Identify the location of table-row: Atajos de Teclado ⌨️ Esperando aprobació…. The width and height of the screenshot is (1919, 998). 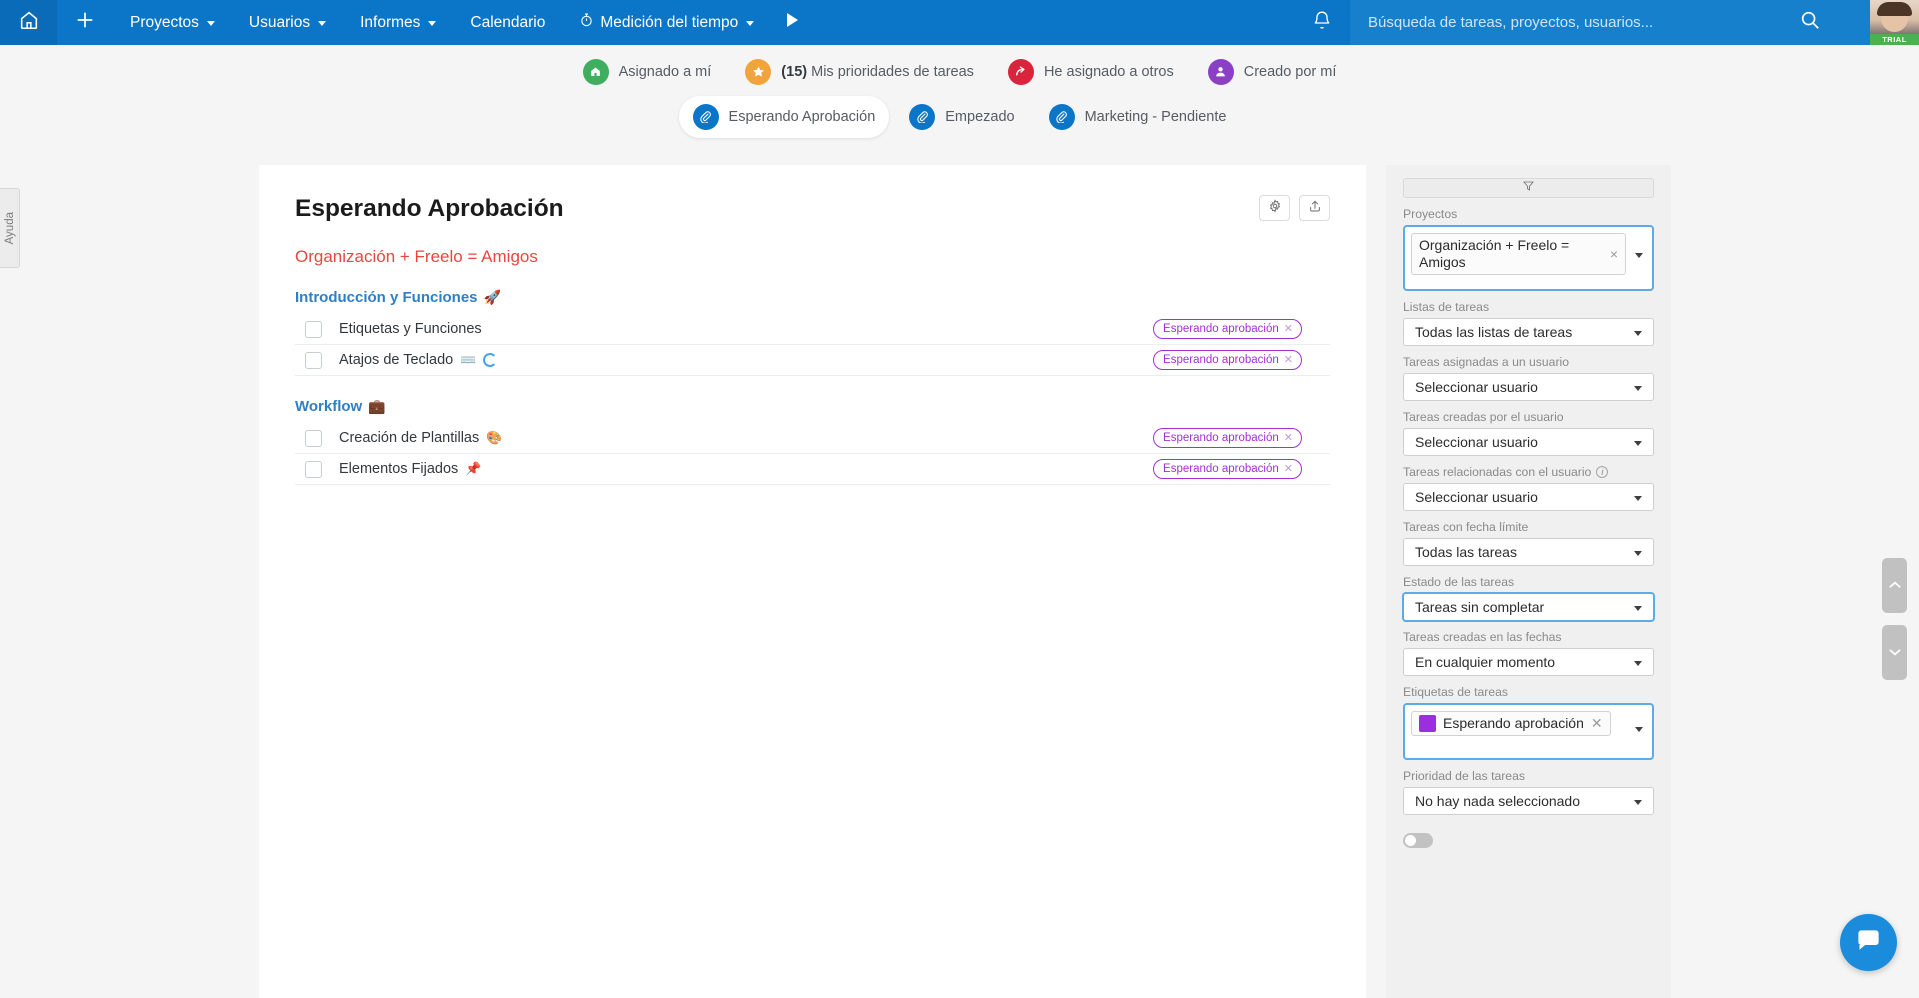
(812, 360).